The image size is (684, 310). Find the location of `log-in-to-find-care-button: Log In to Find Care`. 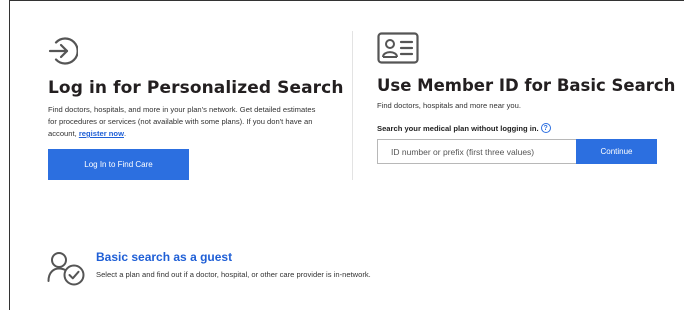

log-in-to-find-care-button: Log In to Find Care is located at coordinates (118, 164).